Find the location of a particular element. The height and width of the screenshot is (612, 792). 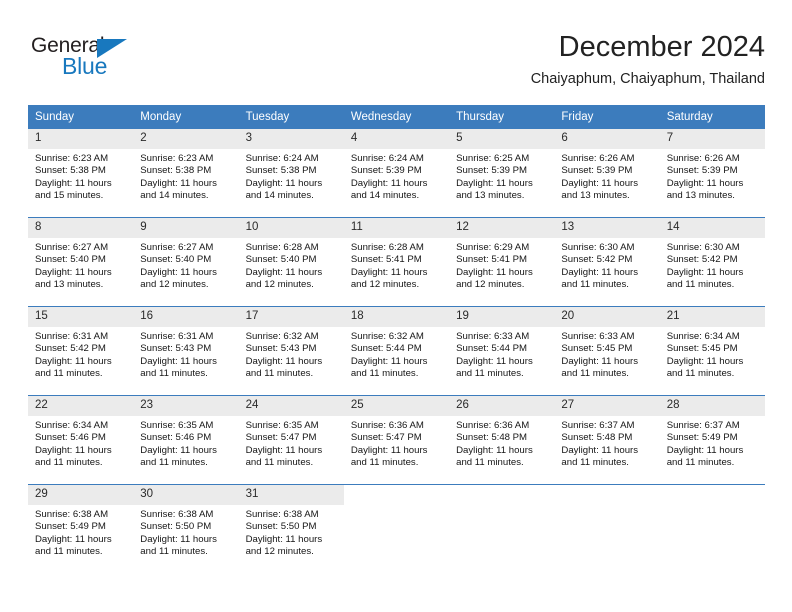

sunrise-text: Sunrise: 6:35 AM is located at coordinates (282, 425).